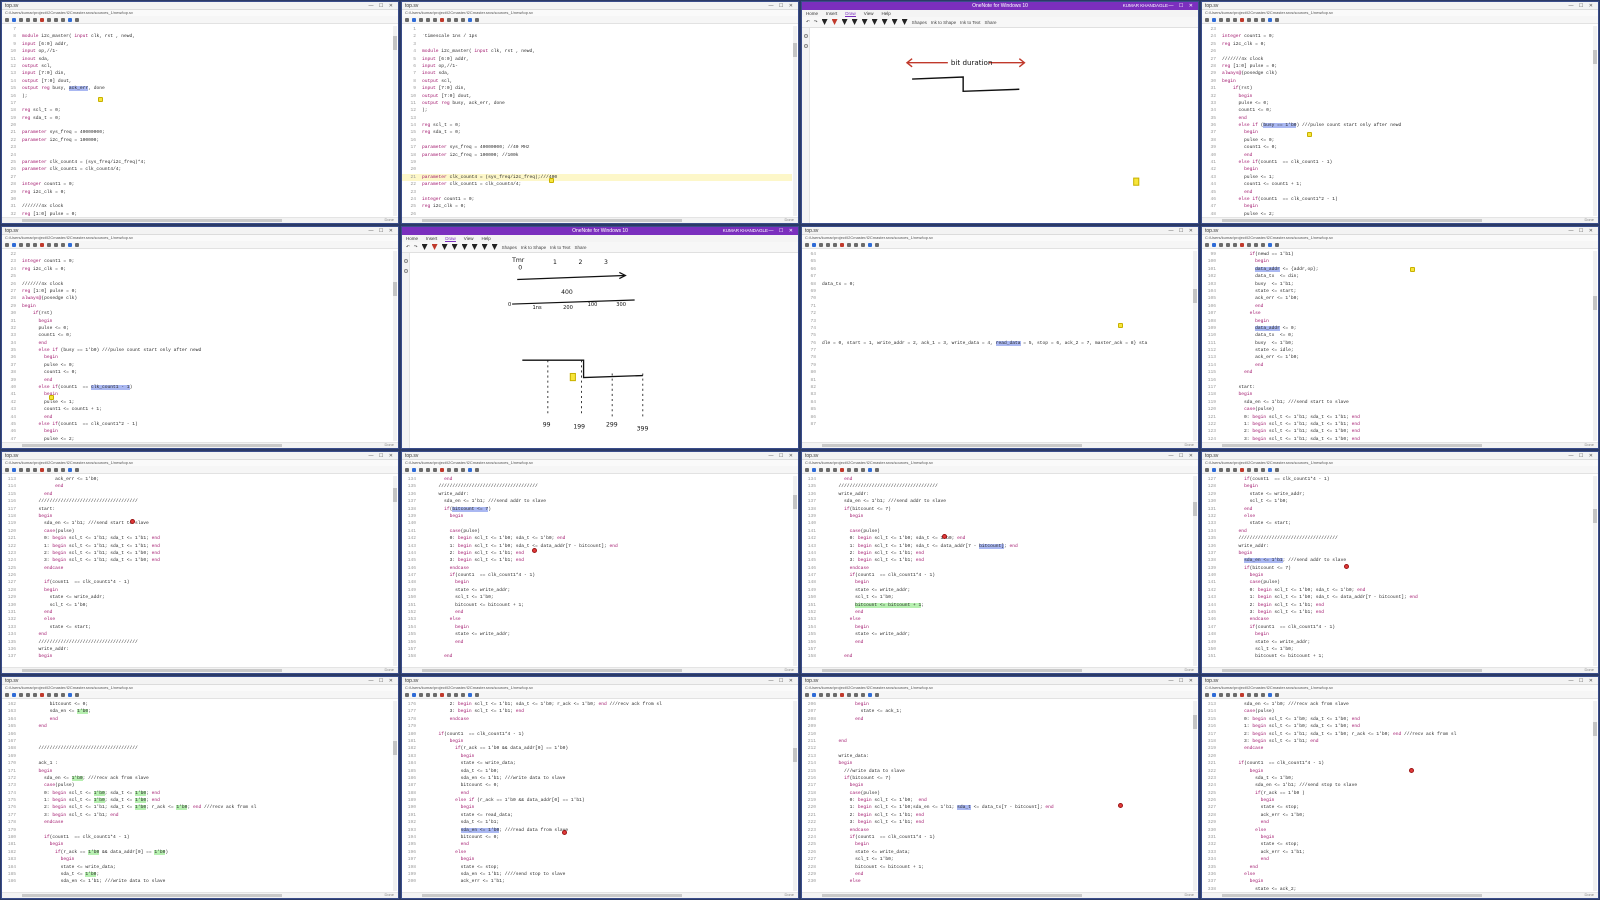 Image resolution: width=1600 pixels, height=900 pixels. I want to click on code-line: 135 ////////////////////////////////////, so click(997, 486).